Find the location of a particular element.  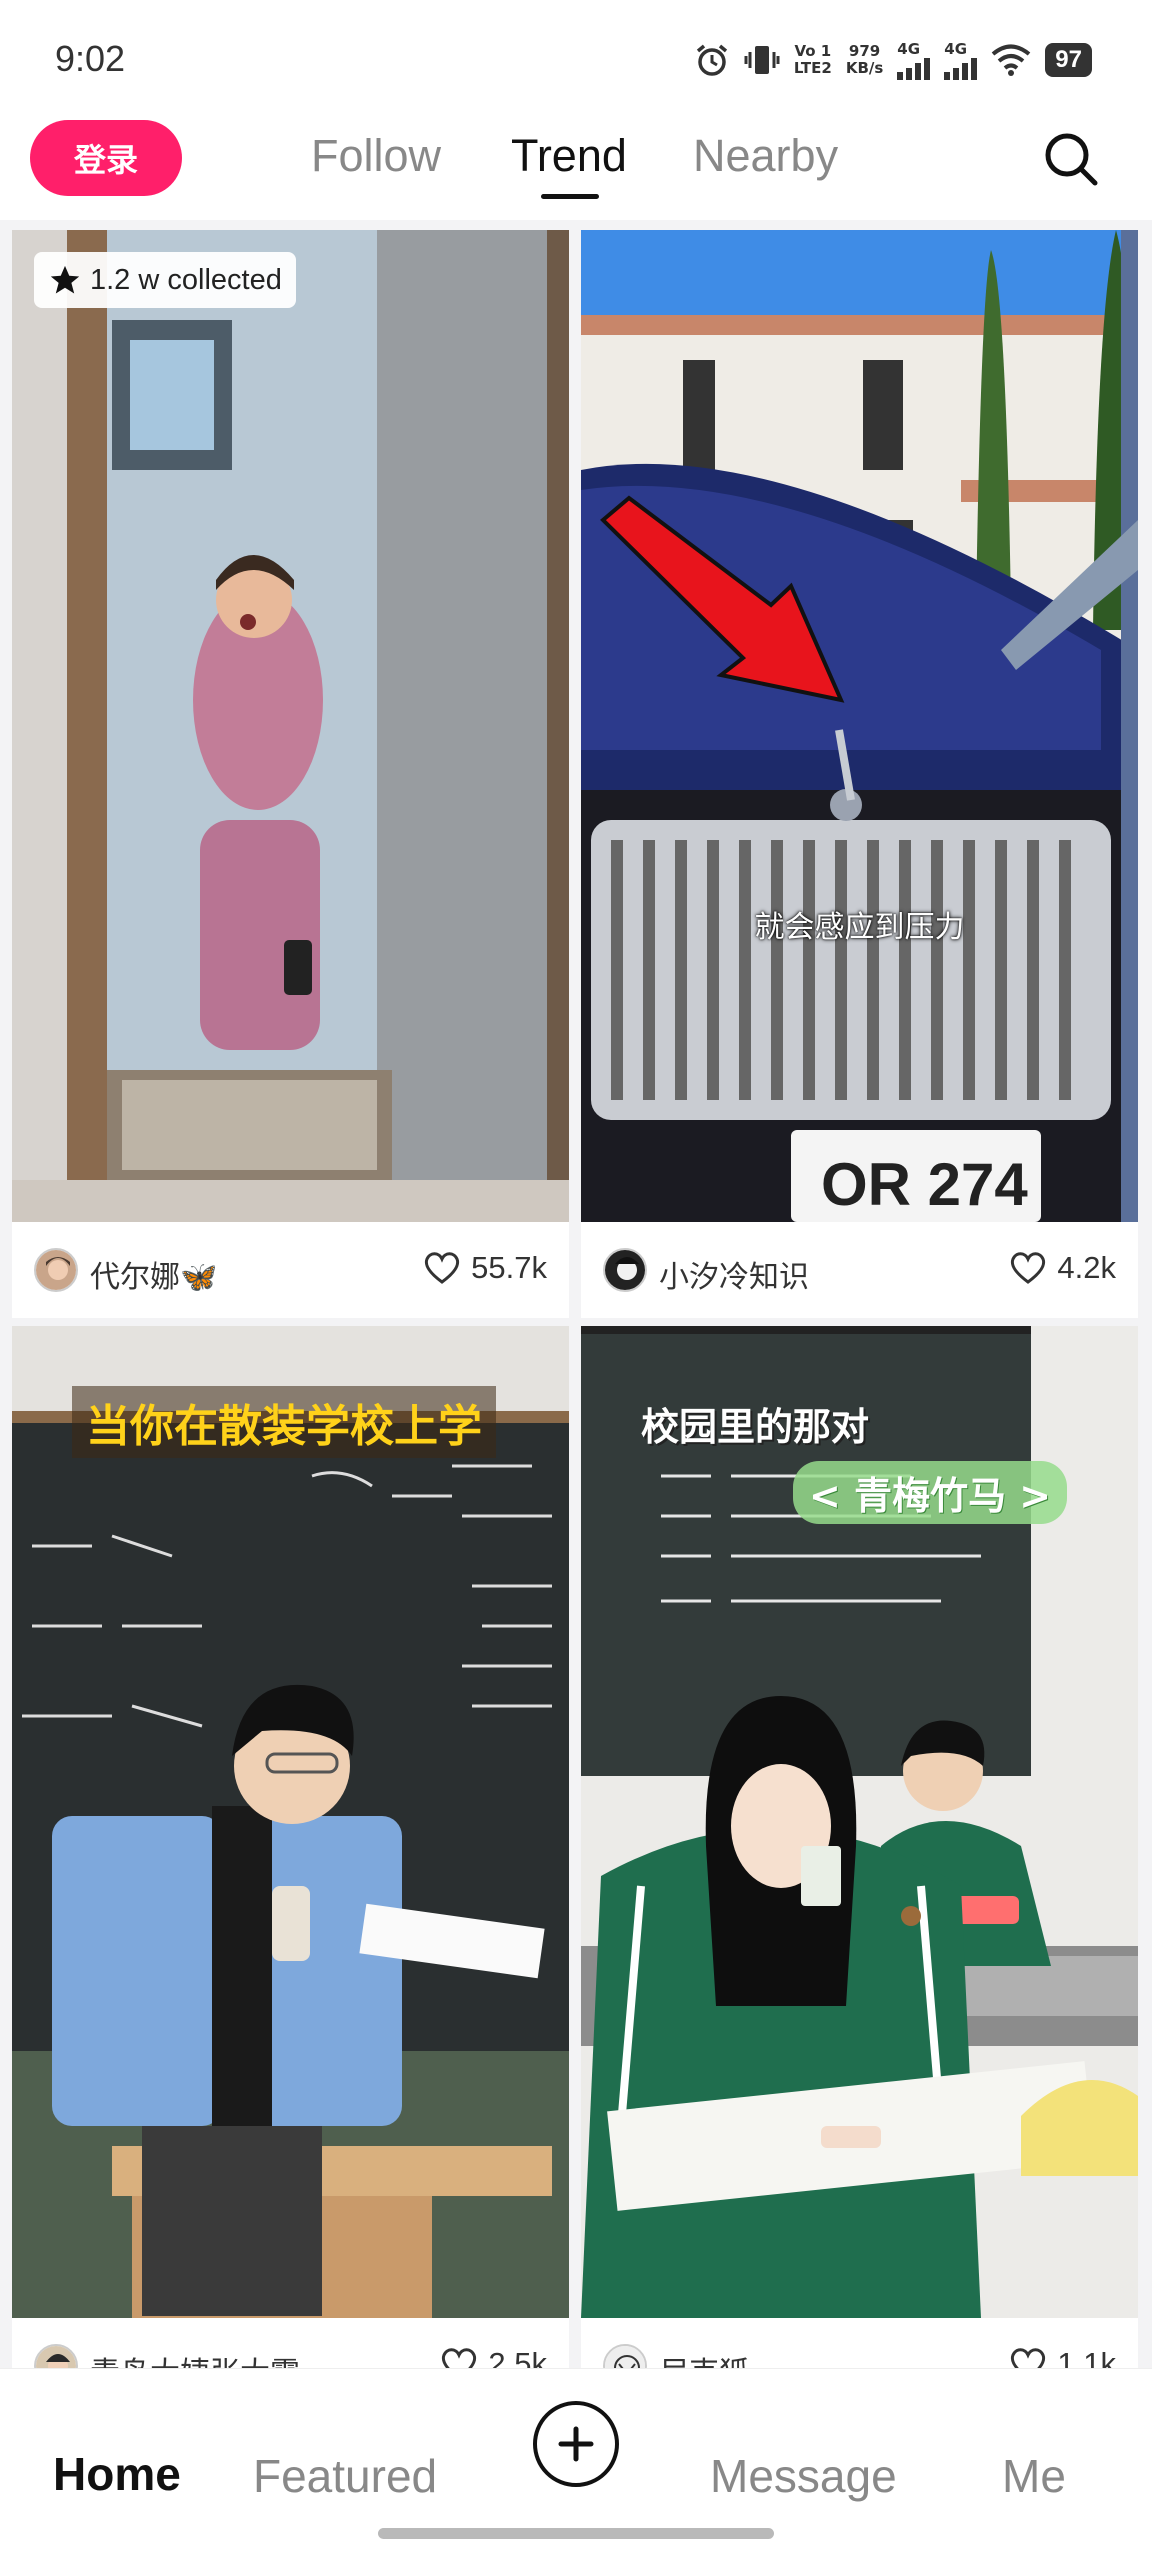

status-time: 9:02 is located at coordinates (90, 58).